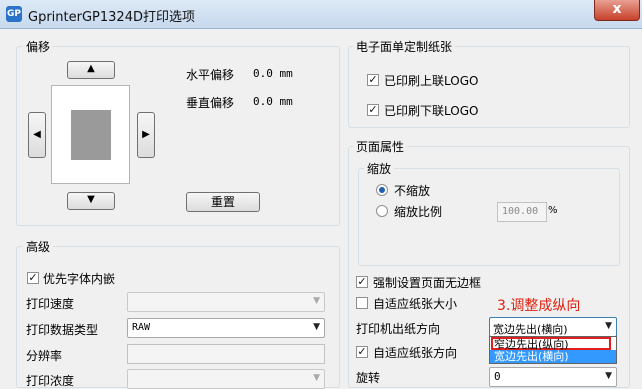 Image resolution: width=642 pixels, height=389 pixels. Describe the element at coordinates (362, 282) in the screenshot. I see `borderless-checkbox: ✓` at that location.